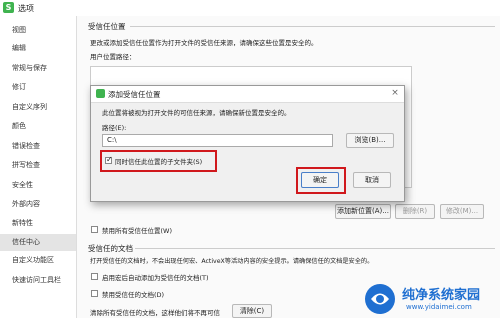  I want to click on sidebar-item-trust-center: 信任中心, so click(38, 242).